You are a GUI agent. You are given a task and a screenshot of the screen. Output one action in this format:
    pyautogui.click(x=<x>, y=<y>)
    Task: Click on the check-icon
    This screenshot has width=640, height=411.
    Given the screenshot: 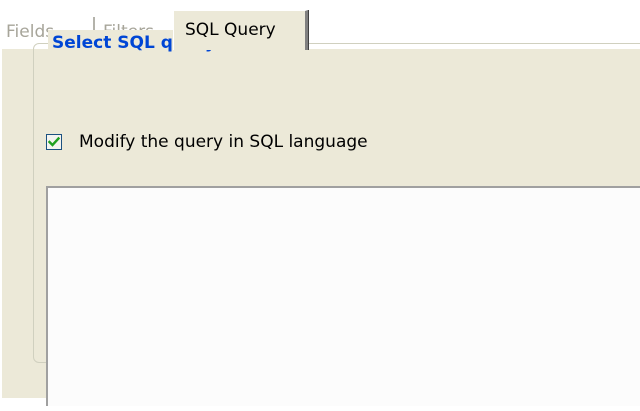 What is the action you would take?
    pyautogui.click(x=54, y=141)
    